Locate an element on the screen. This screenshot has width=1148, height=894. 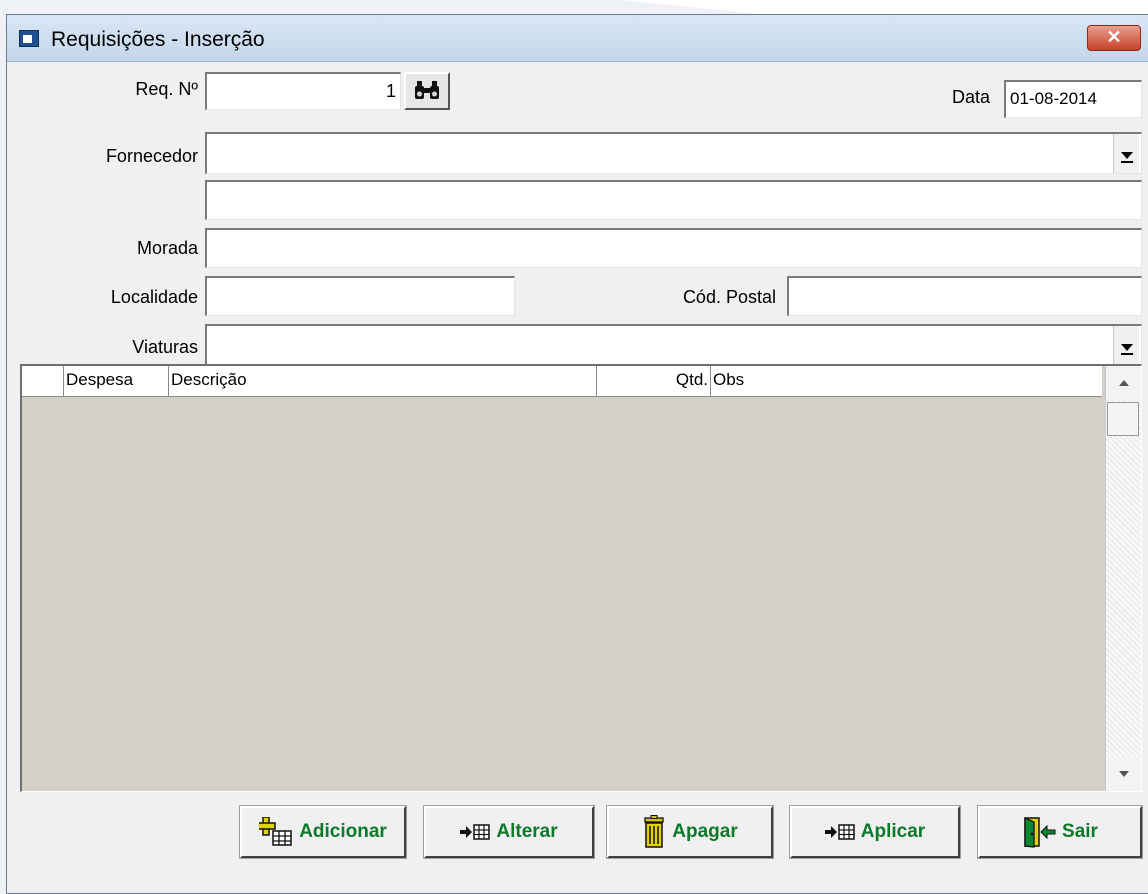
morada-label: Morada is located at coordinates (167, 248).